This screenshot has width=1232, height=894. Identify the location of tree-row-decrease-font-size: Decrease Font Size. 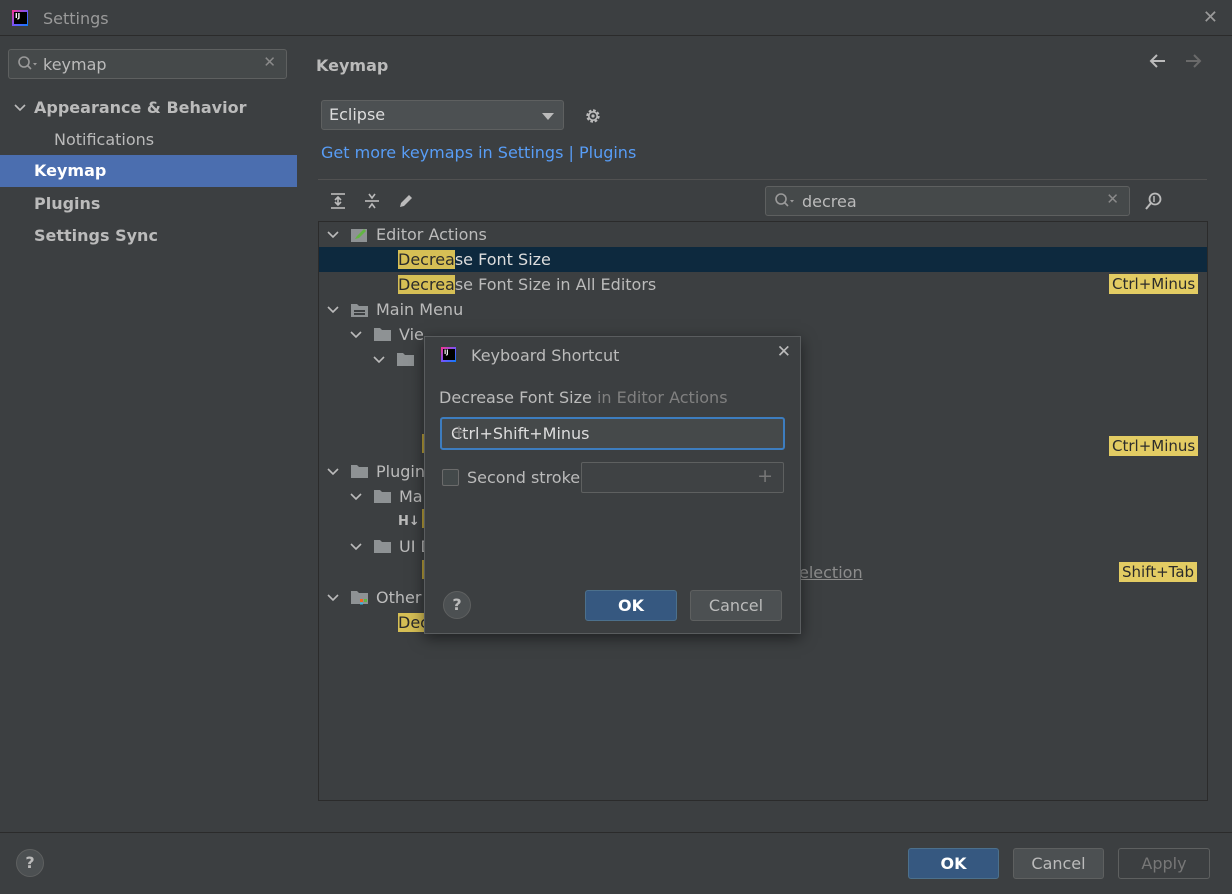
(763, 259).